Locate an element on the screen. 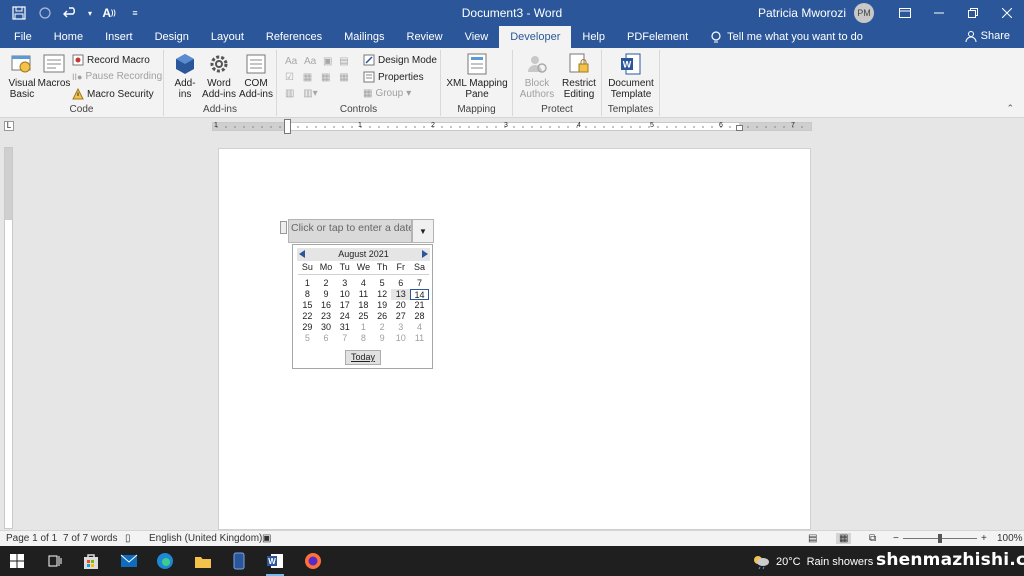 This screenshot has width=1024, height=576. properties-button: Properties is located at coordinates (393, 77).